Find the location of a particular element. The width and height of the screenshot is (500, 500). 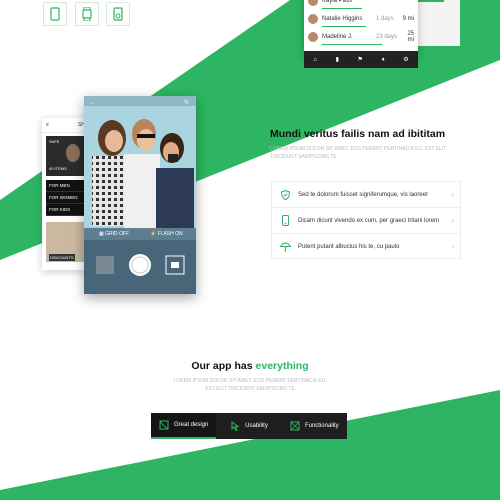

menu-item-kids: FOR KIDS is located at coordinates (66, 210).